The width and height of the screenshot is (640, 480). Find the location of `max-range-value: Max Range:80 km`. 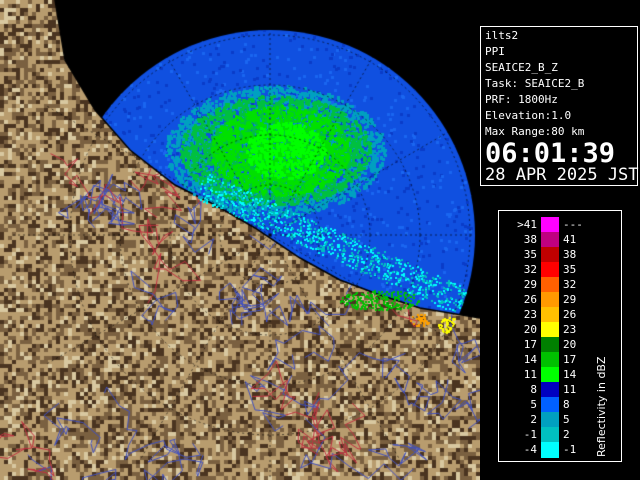

max-range-value: Max Range:80 km is located at coordinates (535, 131).